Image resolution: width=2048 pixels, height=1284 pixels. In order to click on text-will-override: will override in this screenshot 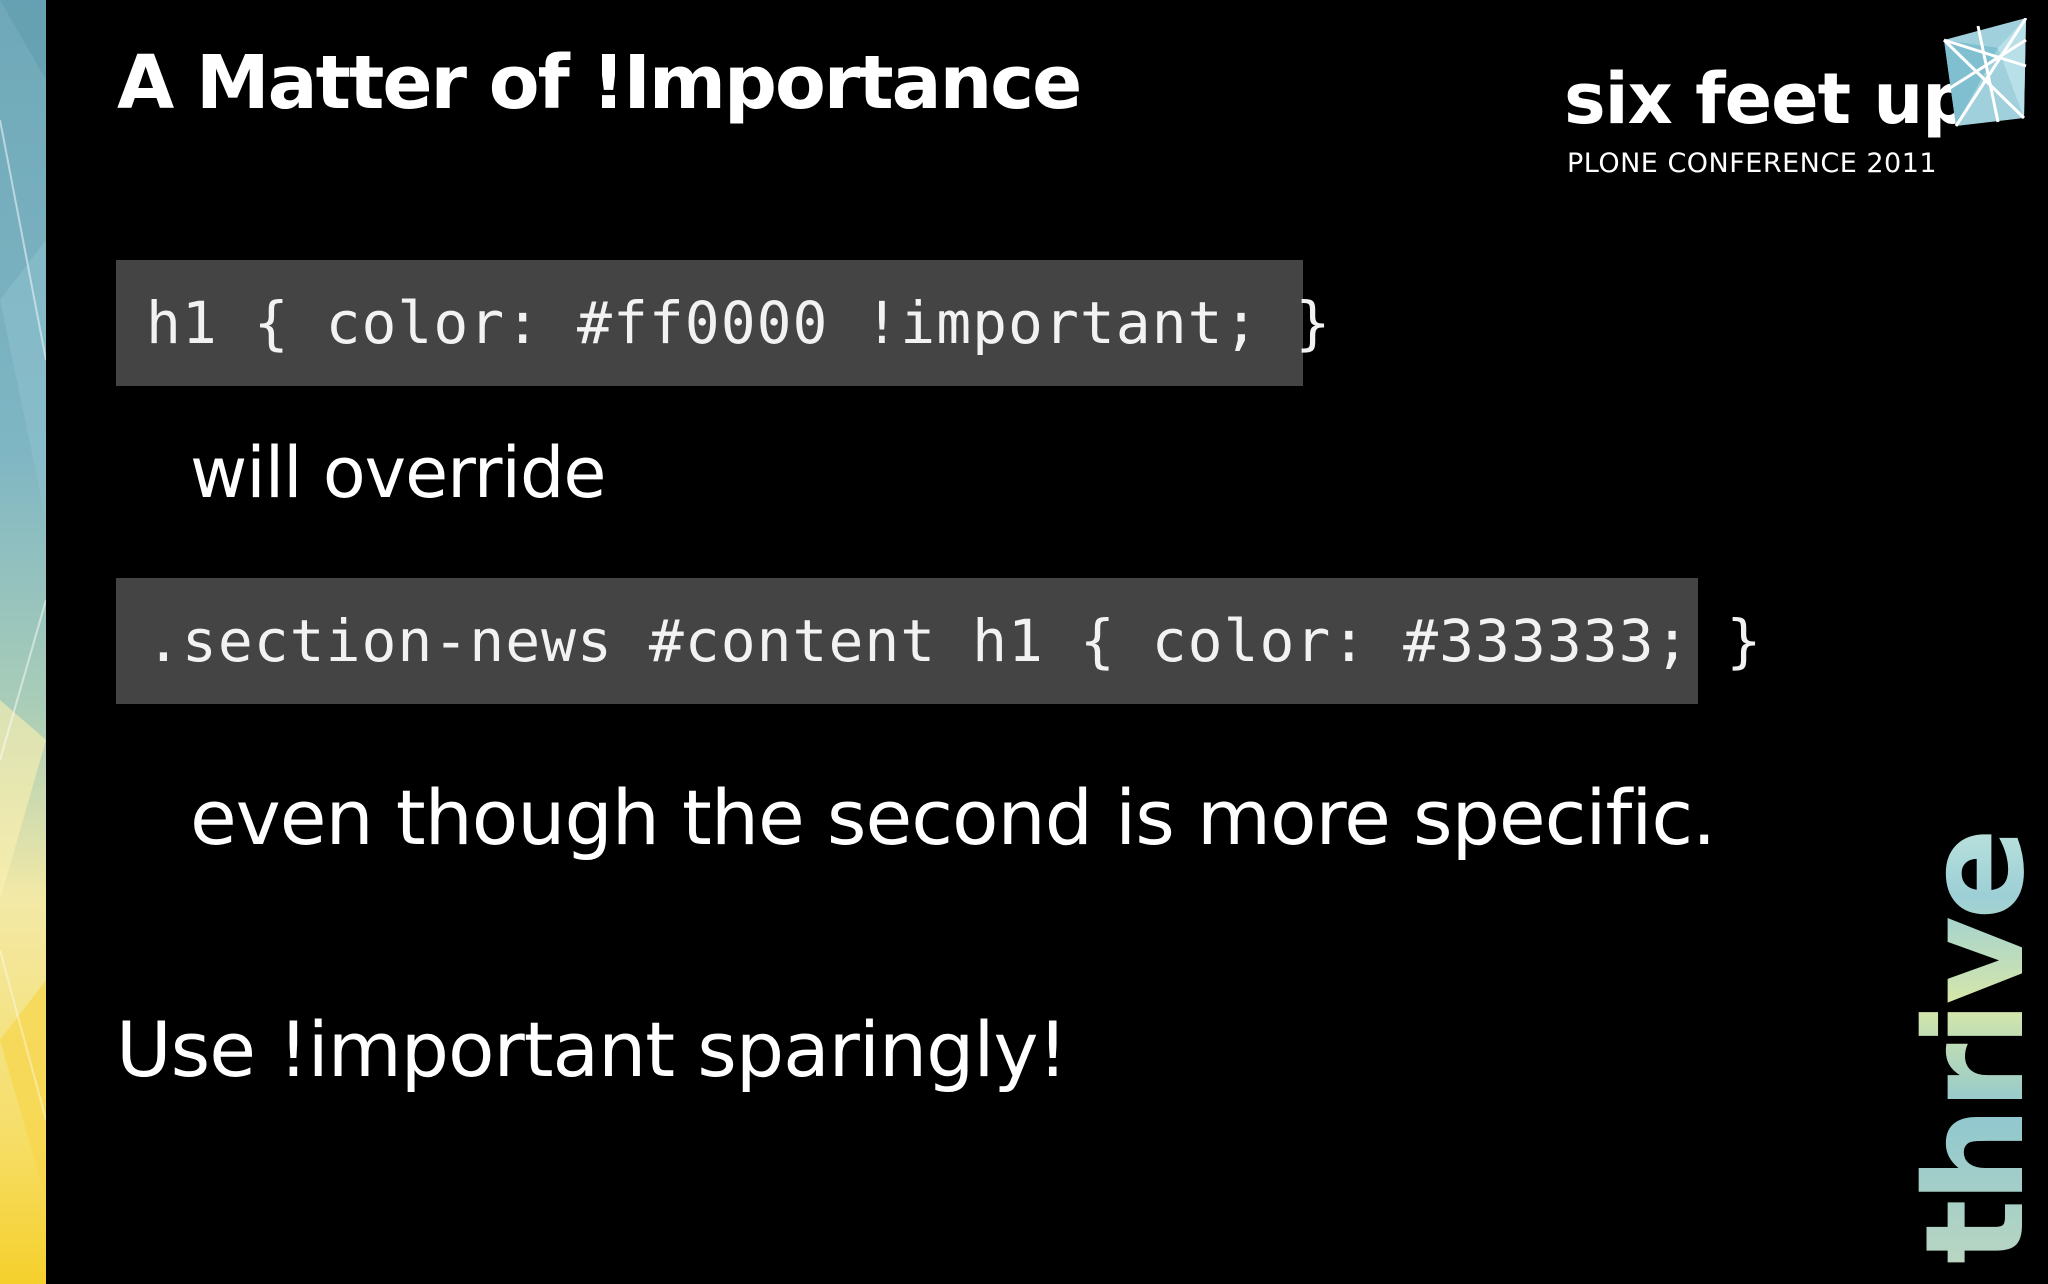, I will do `click(398, 473)`.